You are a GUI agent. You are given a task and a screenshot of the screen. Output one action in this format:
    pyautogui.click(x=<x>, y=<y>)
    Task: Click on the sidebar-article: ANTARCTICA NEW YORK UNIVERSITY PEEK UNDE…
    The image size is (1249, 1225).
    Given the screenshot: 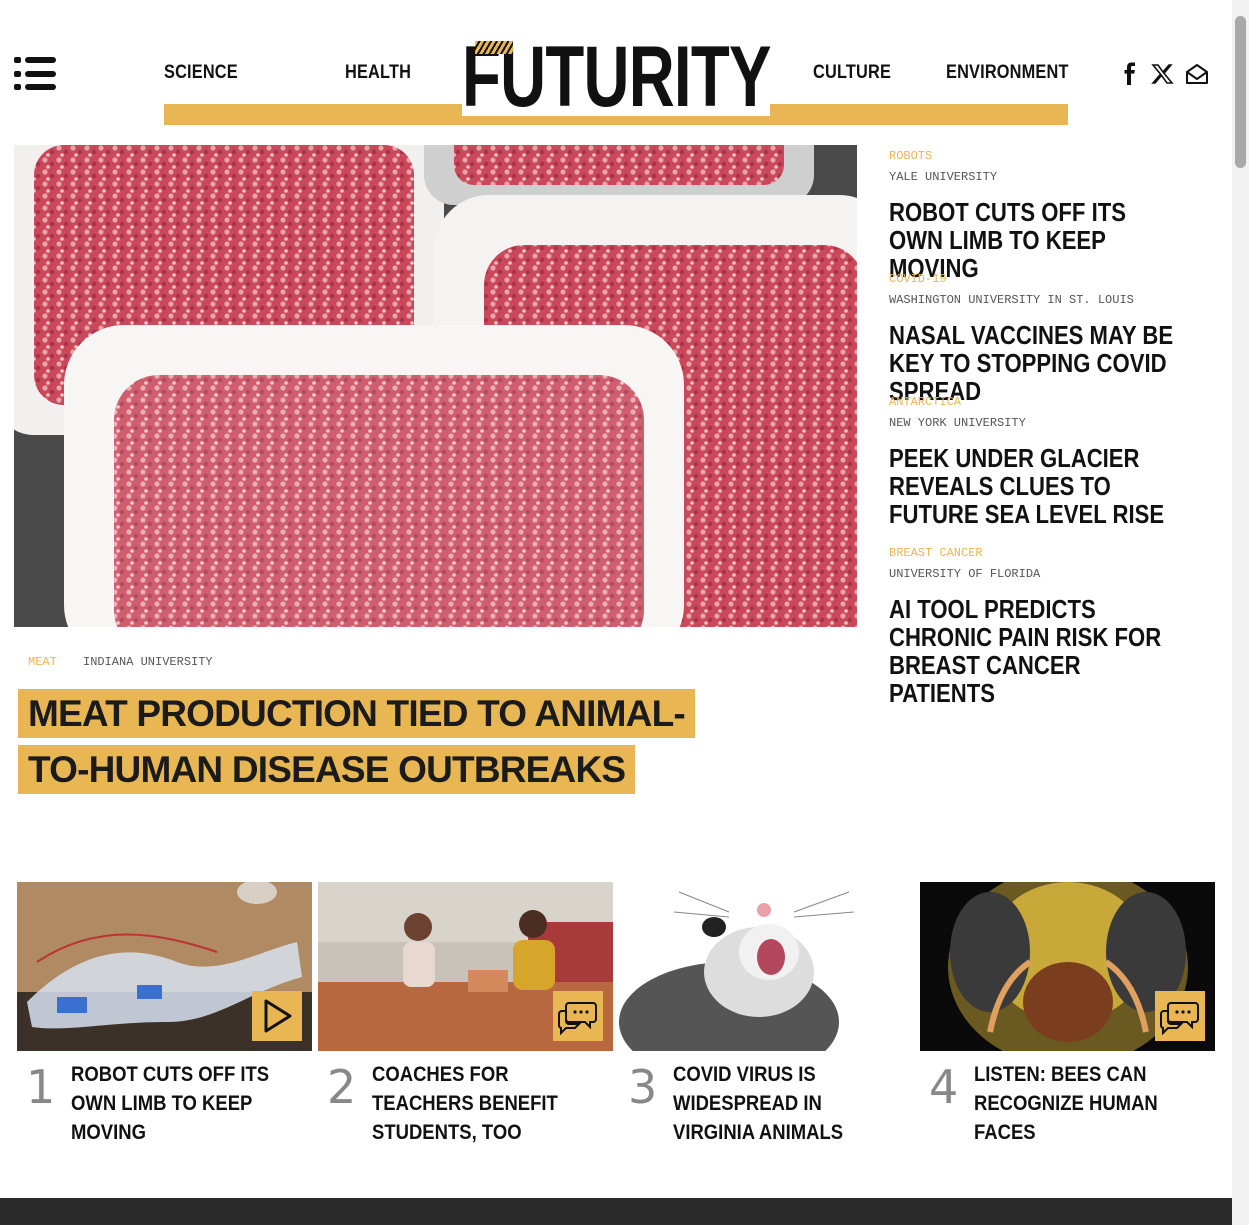 What is the action you would take?
    pyautogui.click(x=1049, y=461)
    